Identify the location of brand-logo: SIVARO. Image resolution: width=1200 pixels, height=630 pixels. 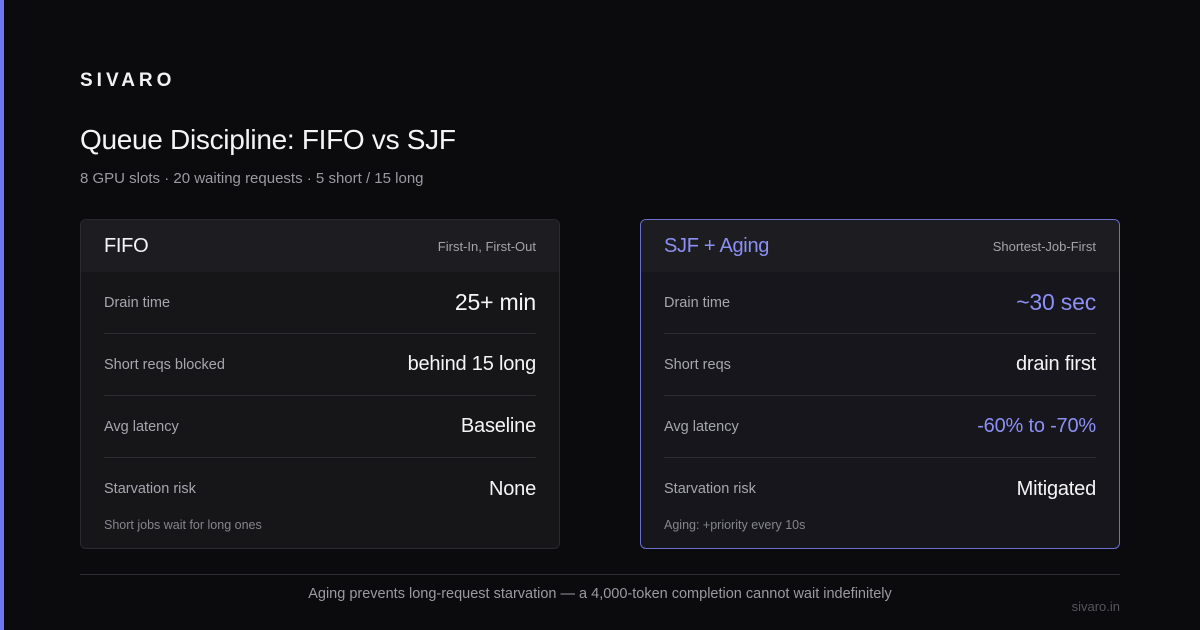
(128, 80).